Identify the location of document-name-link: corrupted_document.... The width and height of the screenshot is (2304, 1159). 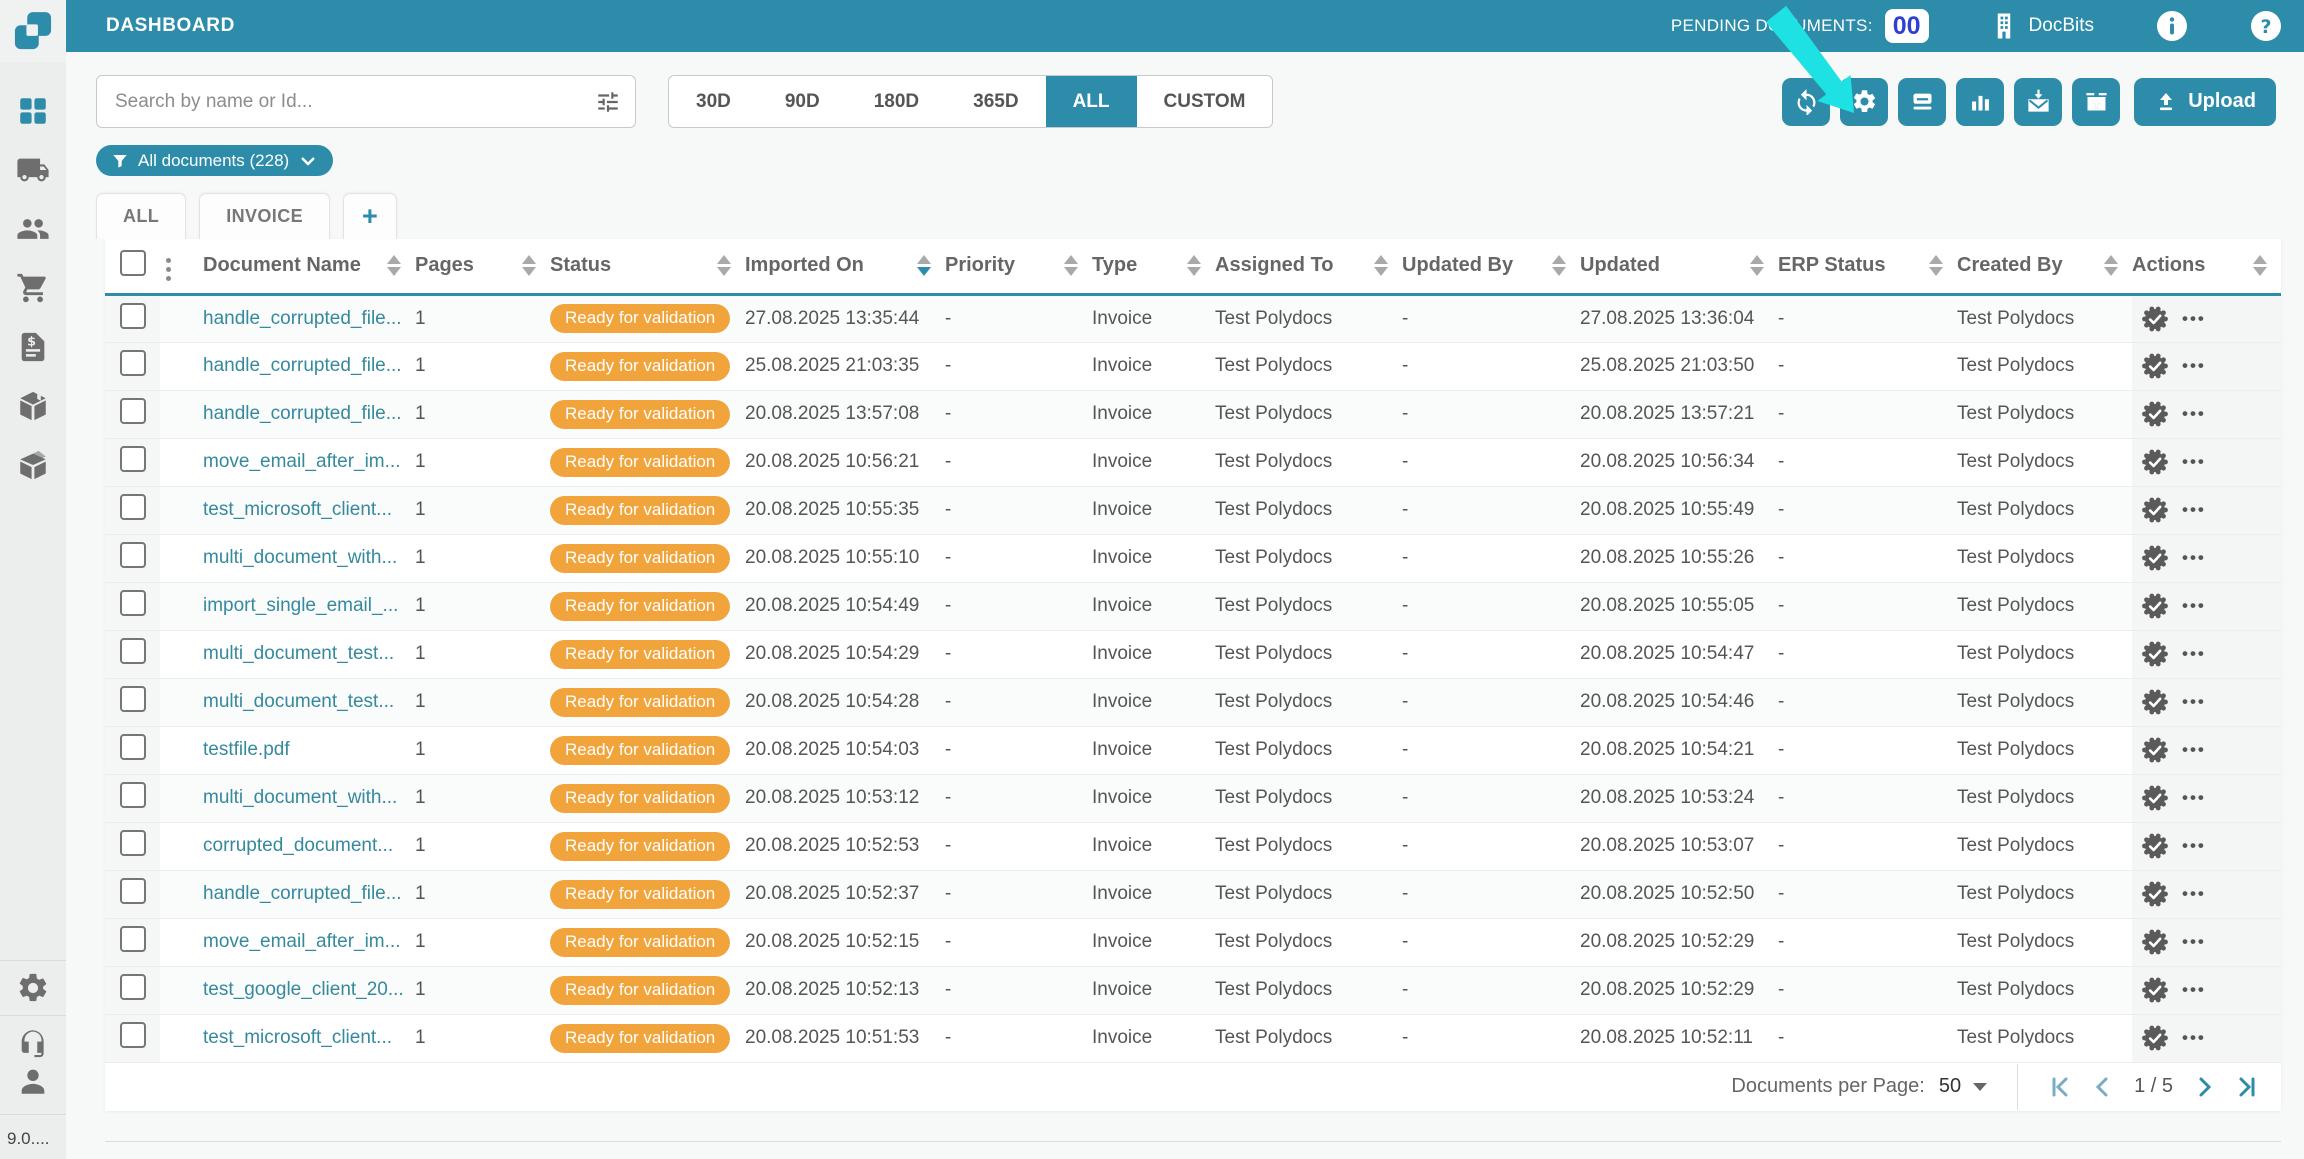
(298, 845).